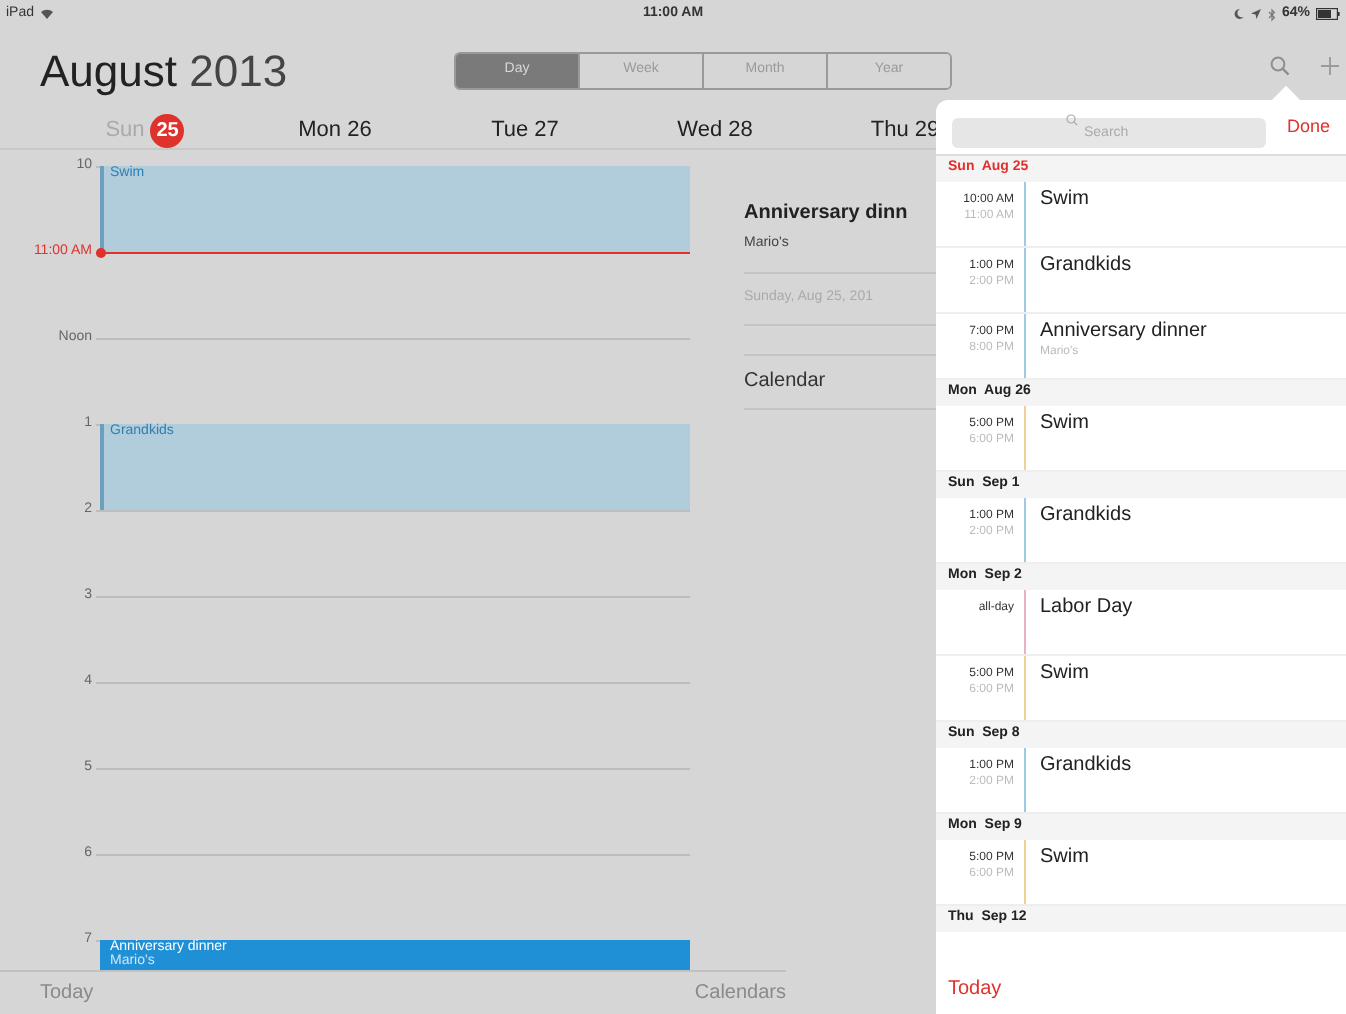 This screenshot has width=1346, height=1014. Describe the element at coordinates (975, 988) in the screenshot. I see `today-button: Today` at that location.